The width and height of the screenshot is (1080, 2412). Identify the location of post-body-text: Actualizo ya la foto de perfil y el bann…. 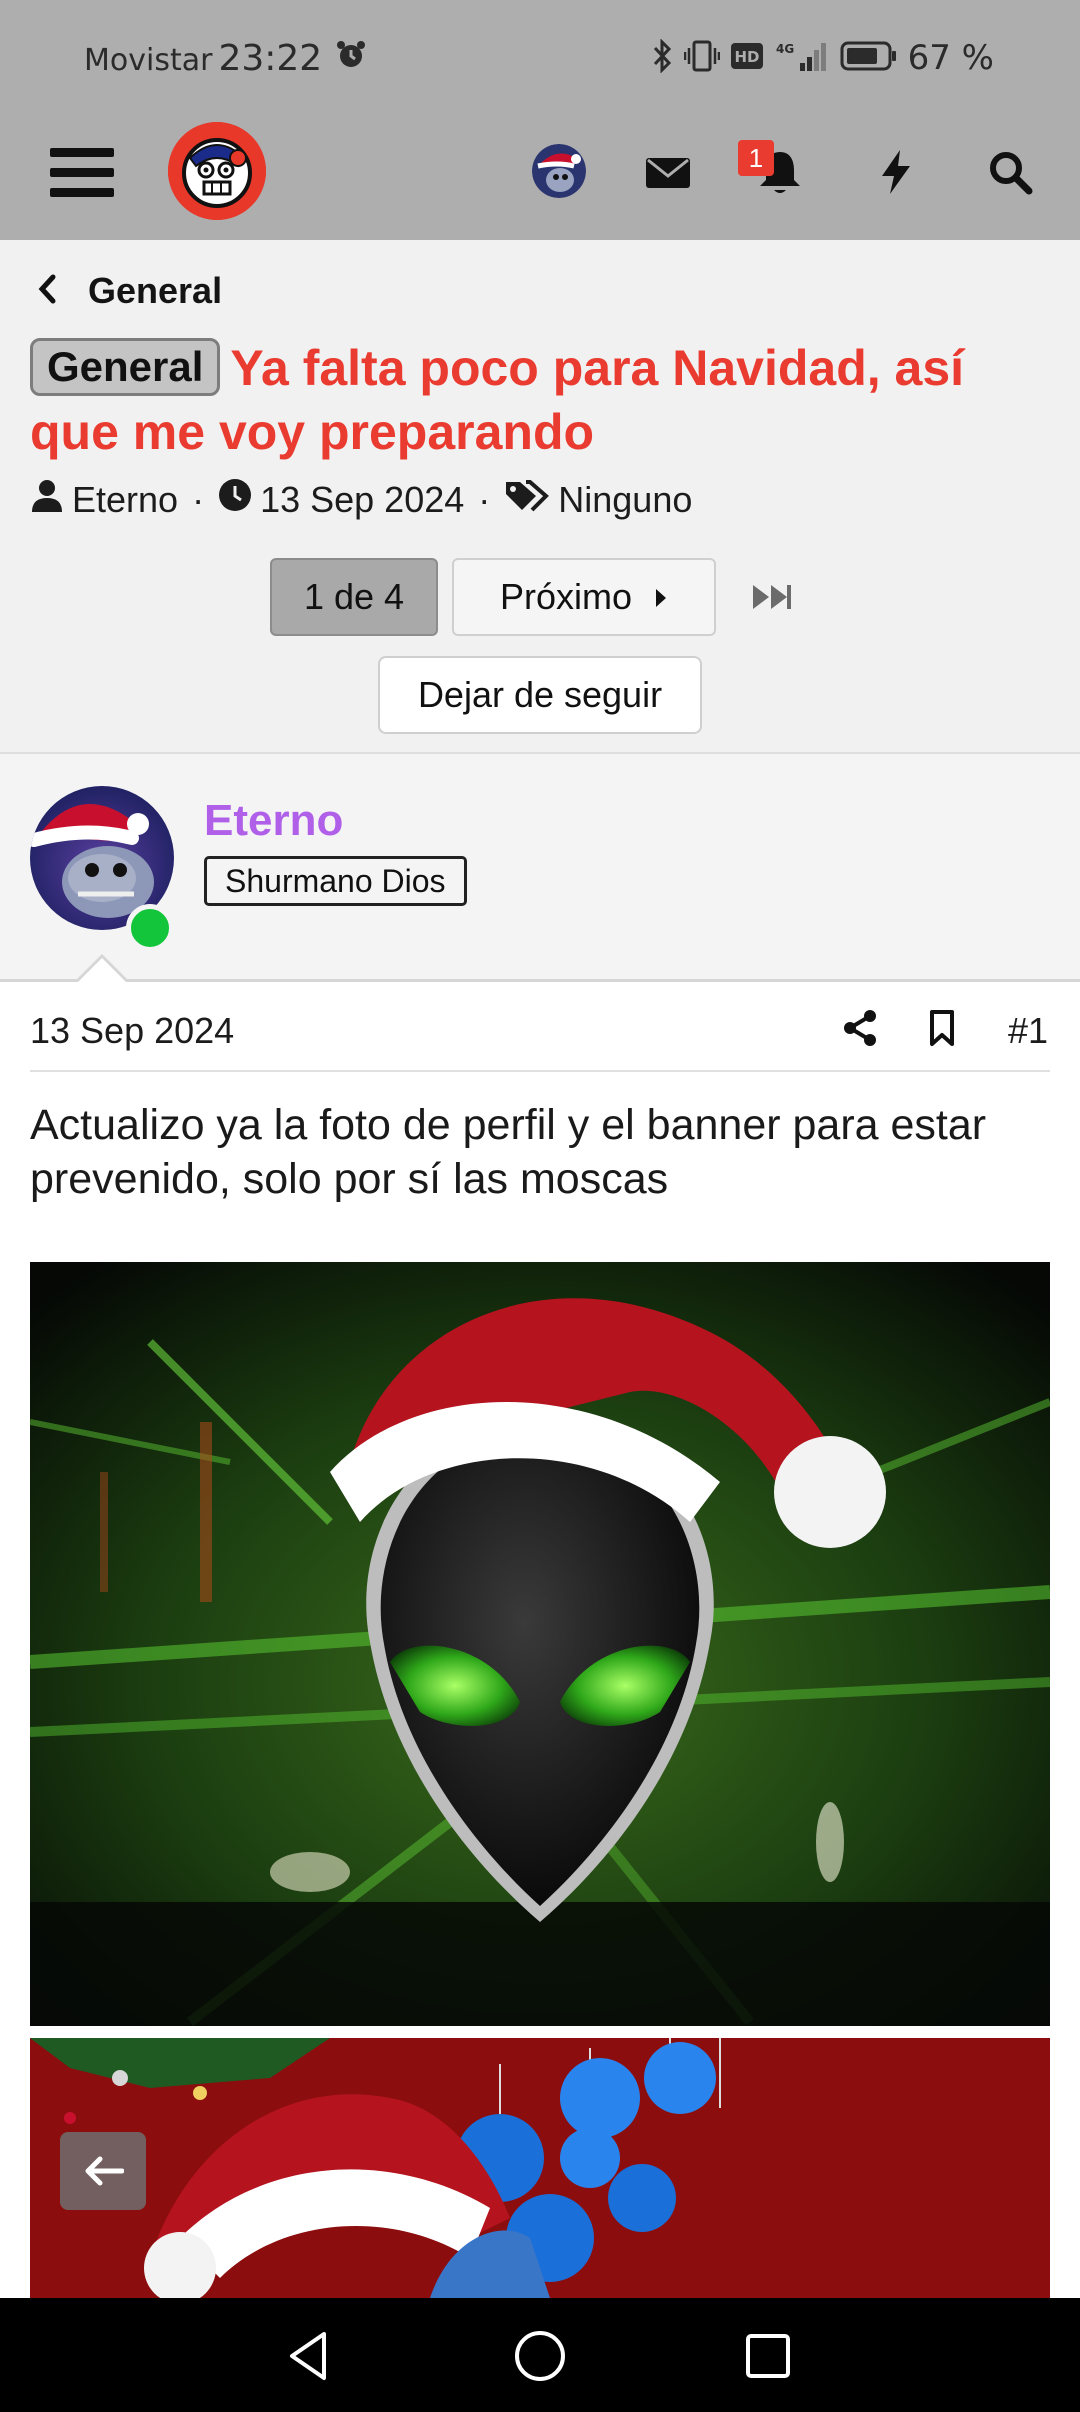
(508, 1152).